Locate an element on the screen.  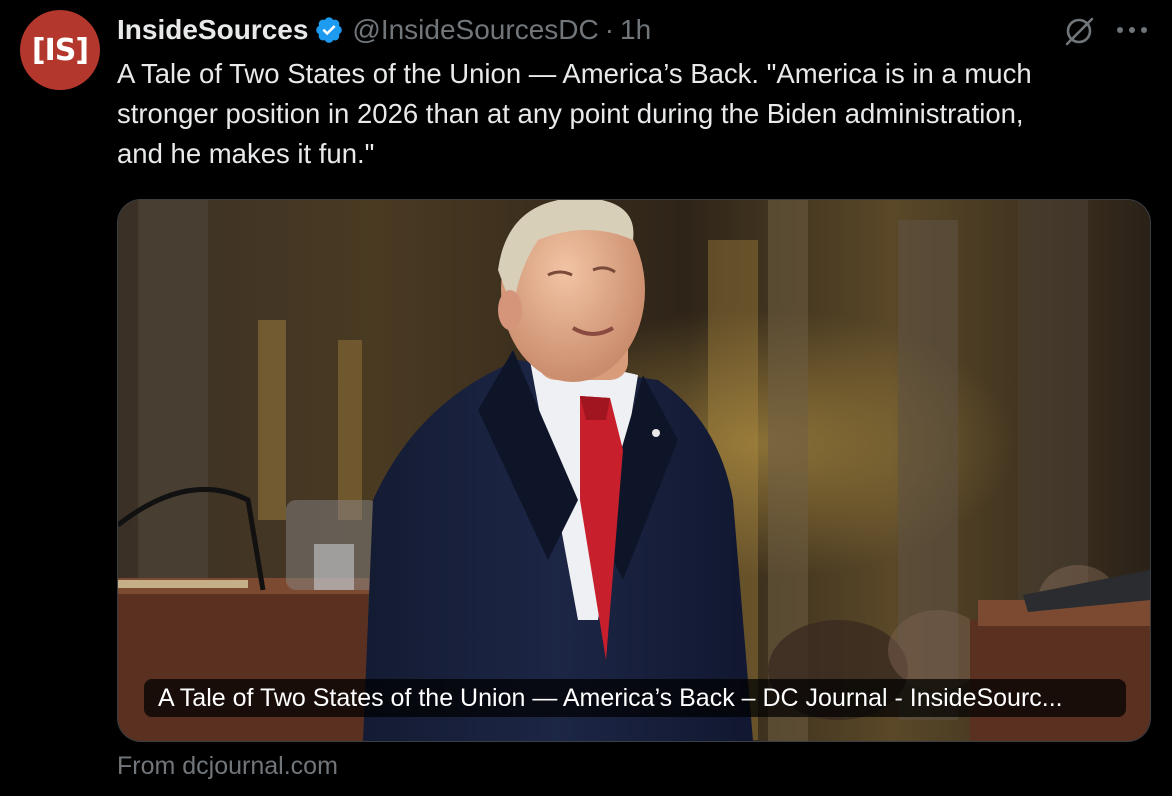
verified-badge-icon is located at coordinates (329, 30).